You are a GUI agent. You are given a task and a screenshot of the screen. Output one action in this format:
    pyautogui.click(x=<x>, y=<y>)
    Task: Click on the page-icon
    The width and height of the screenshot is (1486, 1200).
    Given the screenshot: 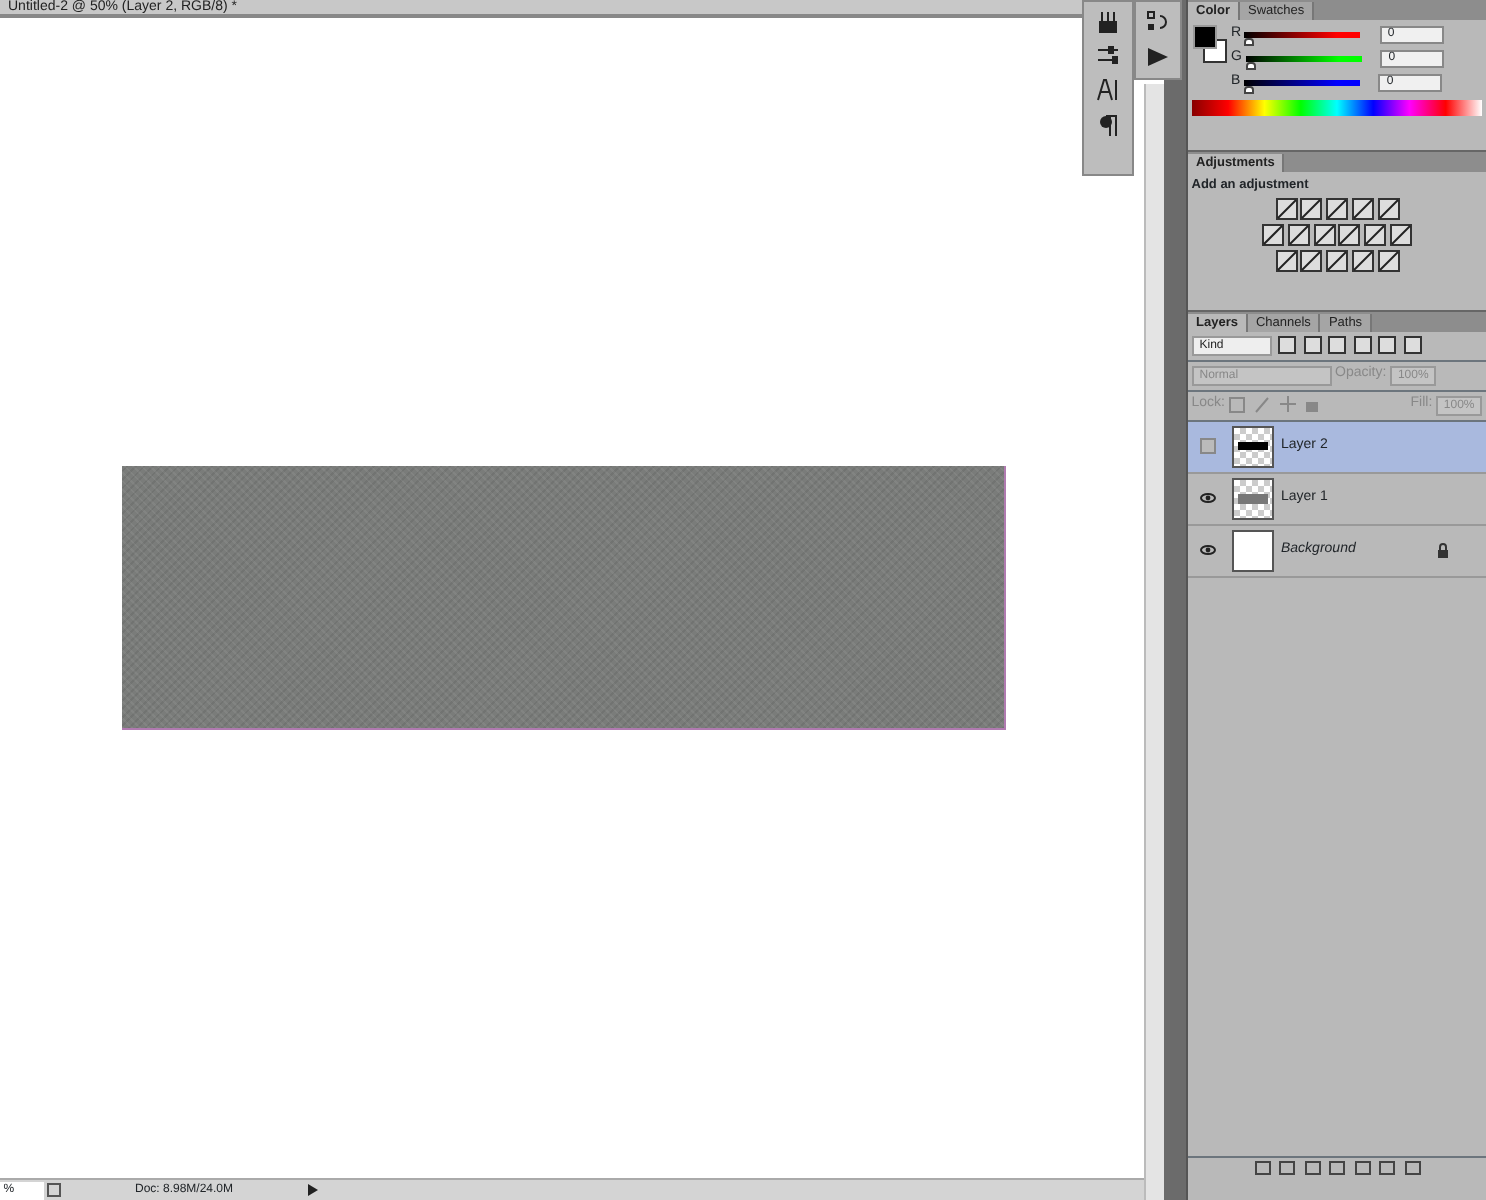 What is the action you would take?
    pyautogui.click(x=54, y=1190)
    